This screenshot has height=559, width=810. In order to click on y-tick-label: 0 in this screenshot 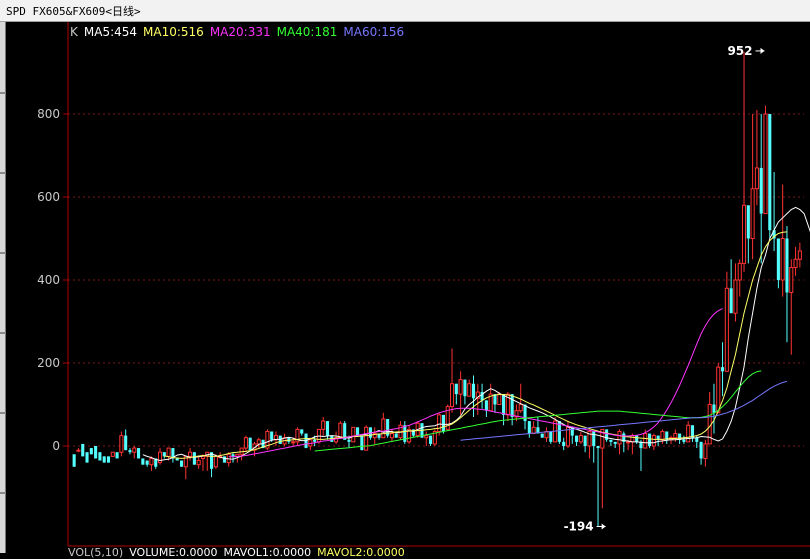, I will do `click(56, 446)`.